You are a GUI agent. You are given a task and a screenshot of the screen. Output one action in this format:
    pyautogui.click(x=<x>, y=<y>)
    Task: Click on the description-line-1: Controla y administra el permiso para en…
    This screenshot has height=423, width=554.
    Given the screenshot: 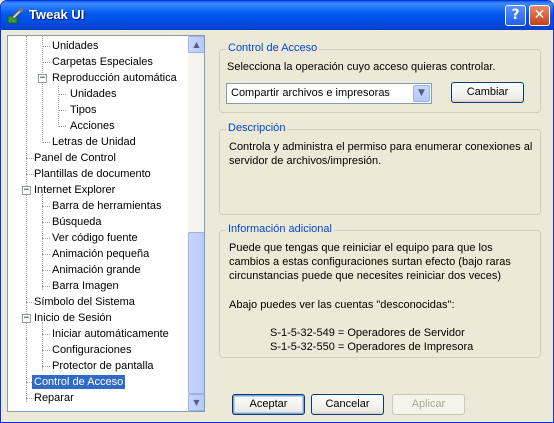 What is the action you would take?
    pyautogui.click(x=381, y=147)
    